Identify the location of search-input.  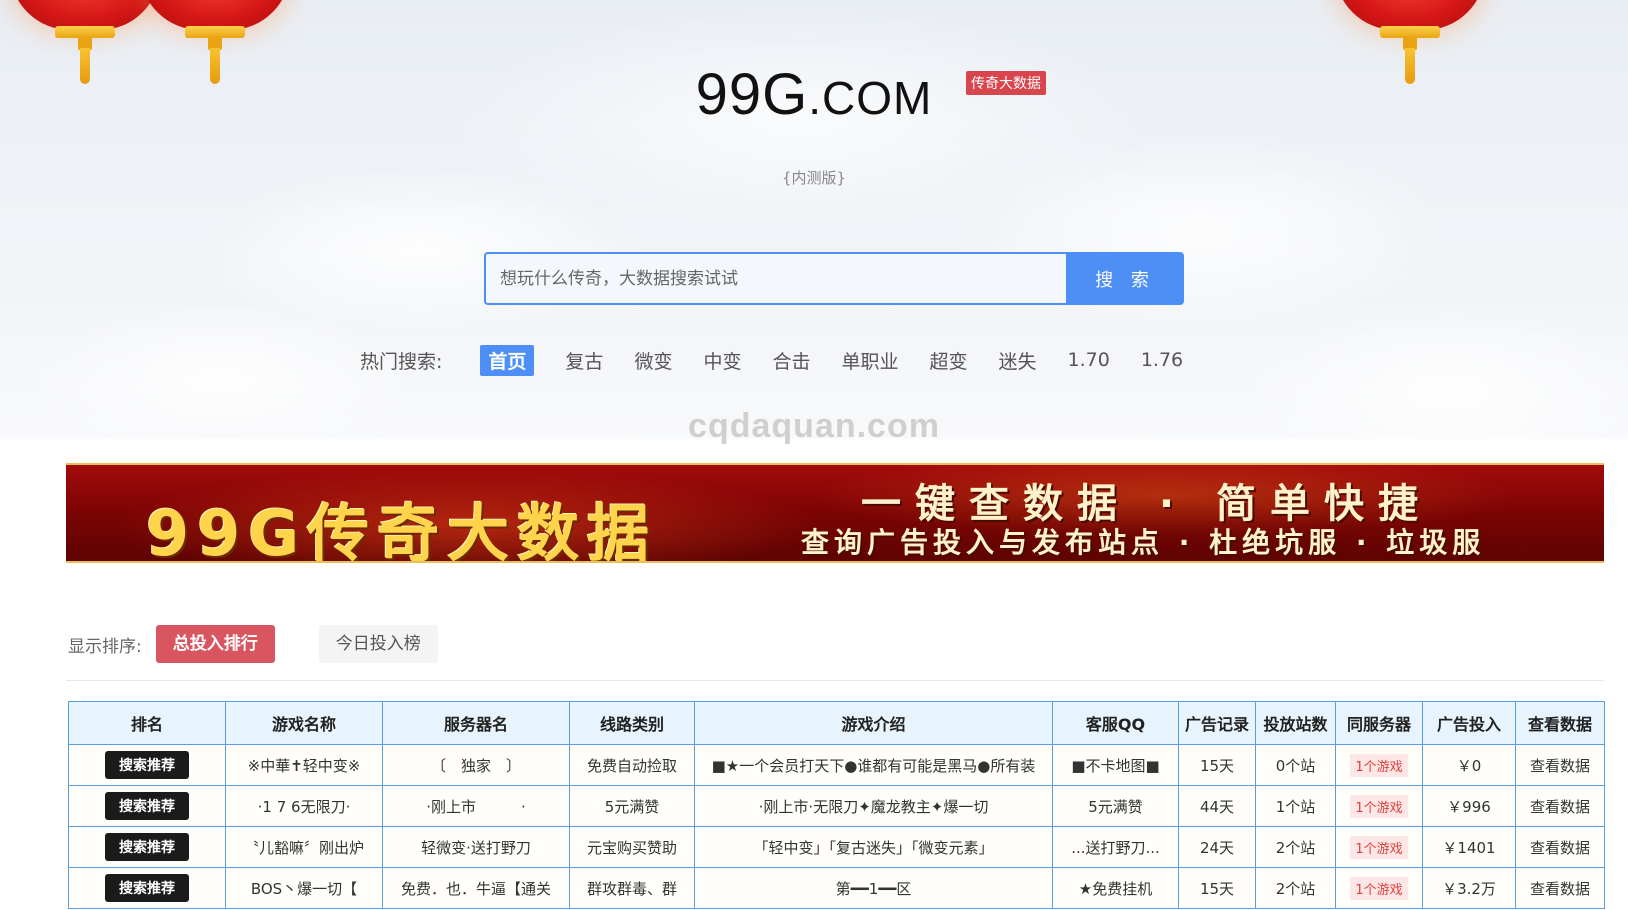
(775, 278).